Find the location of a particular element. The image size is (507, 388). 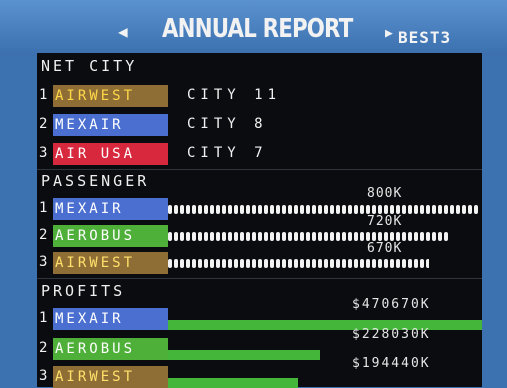

next-page-arrow-icon: ▶ is located at coordinates (389, 33).